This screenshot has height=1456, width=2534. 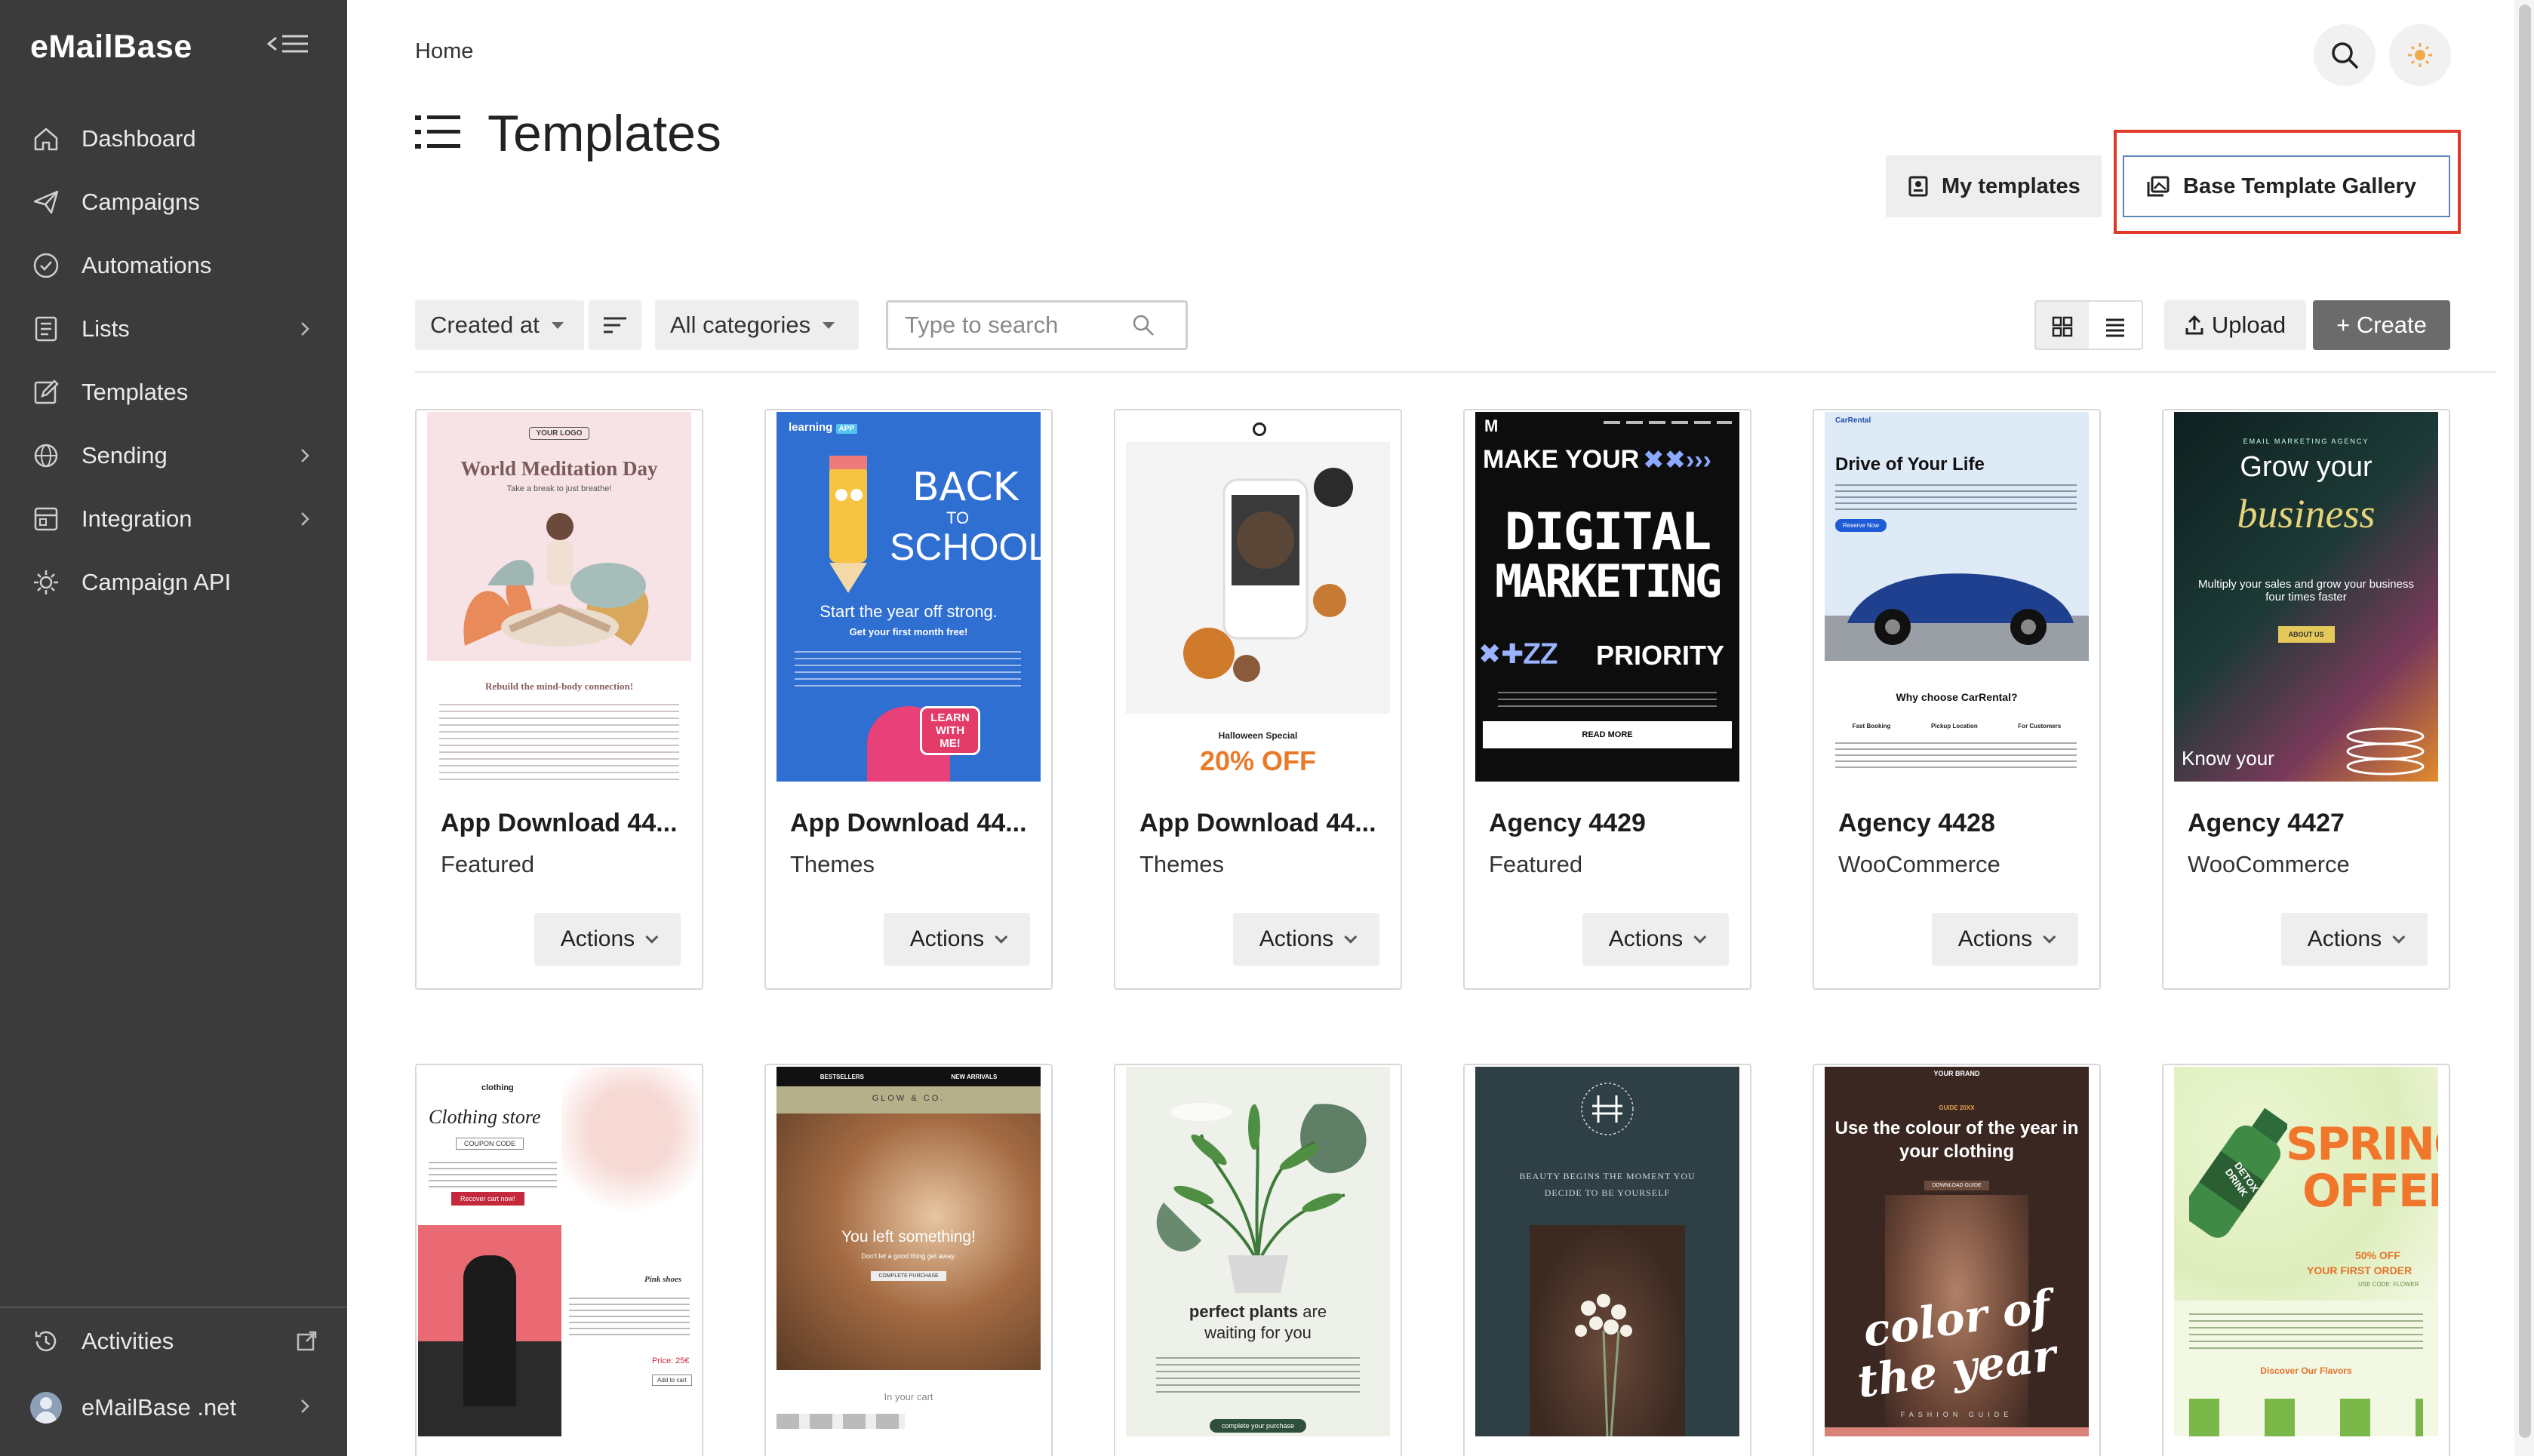 I want to click on meditation-illustration, so click(x=556, y=580).